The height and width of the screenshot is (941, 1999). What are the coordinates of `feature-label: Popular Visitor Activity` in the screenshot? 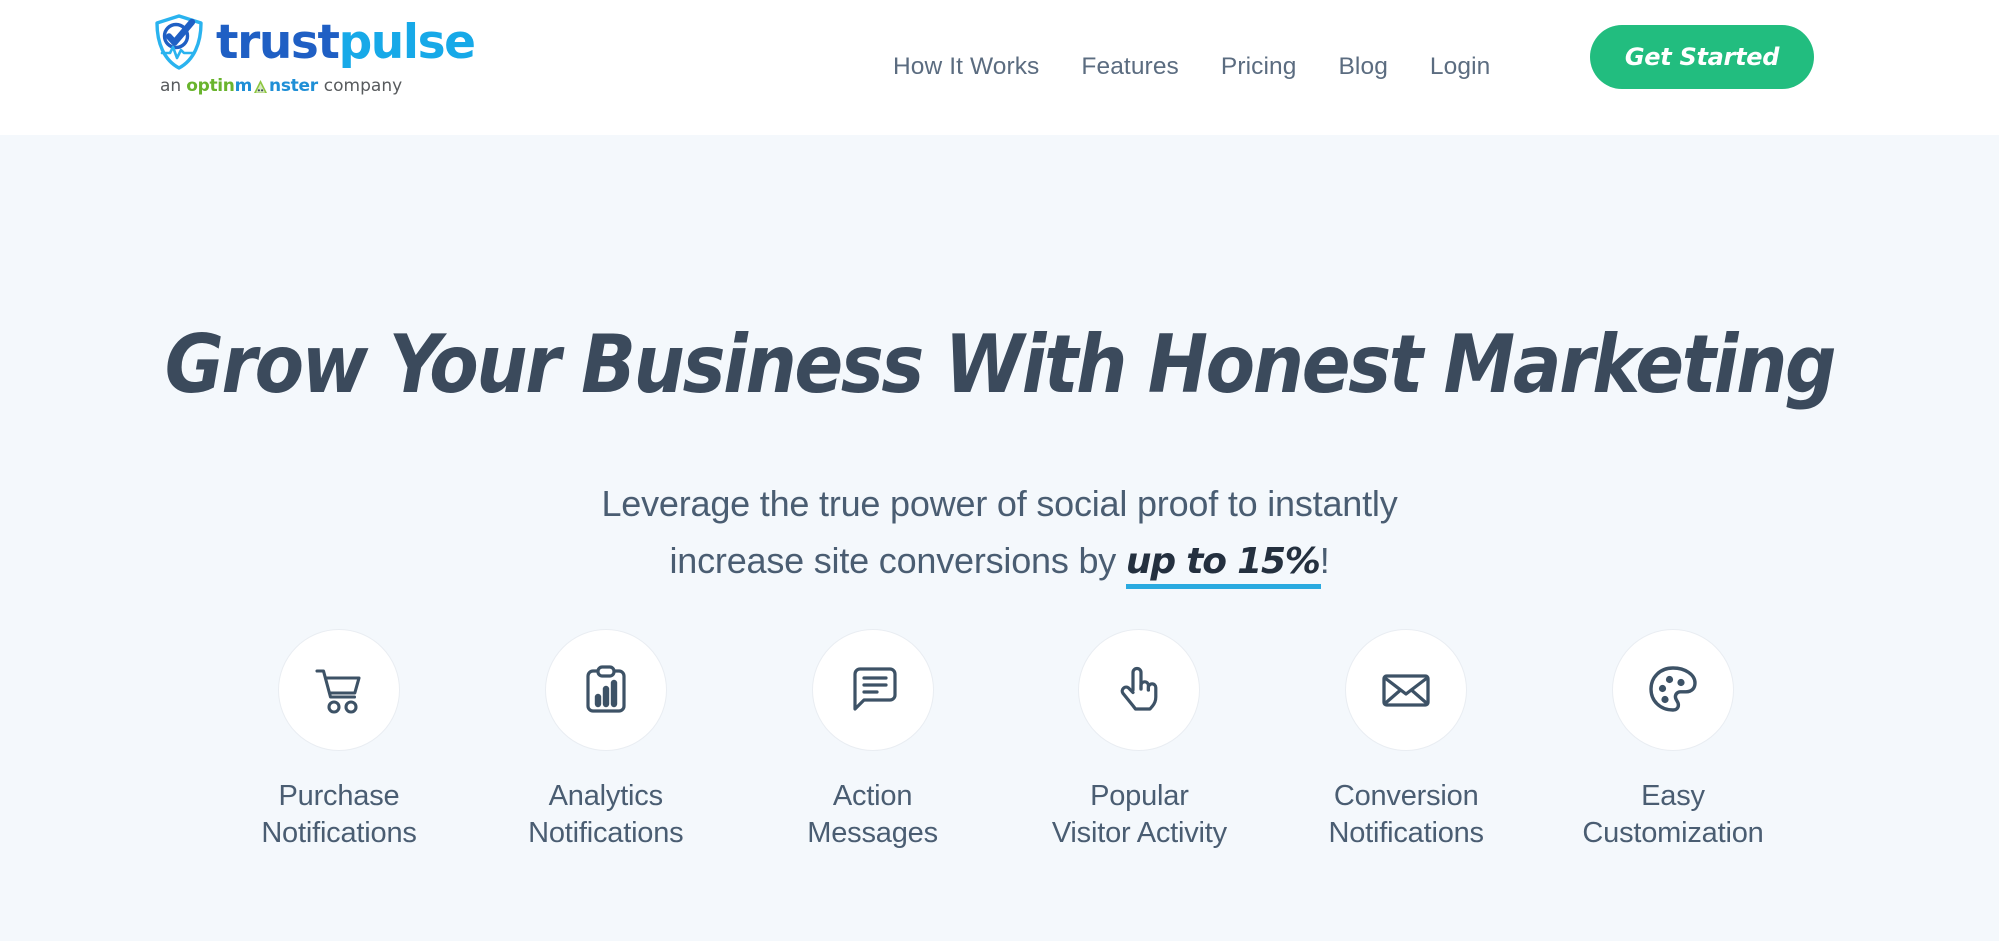 It's located at (1139, 814).